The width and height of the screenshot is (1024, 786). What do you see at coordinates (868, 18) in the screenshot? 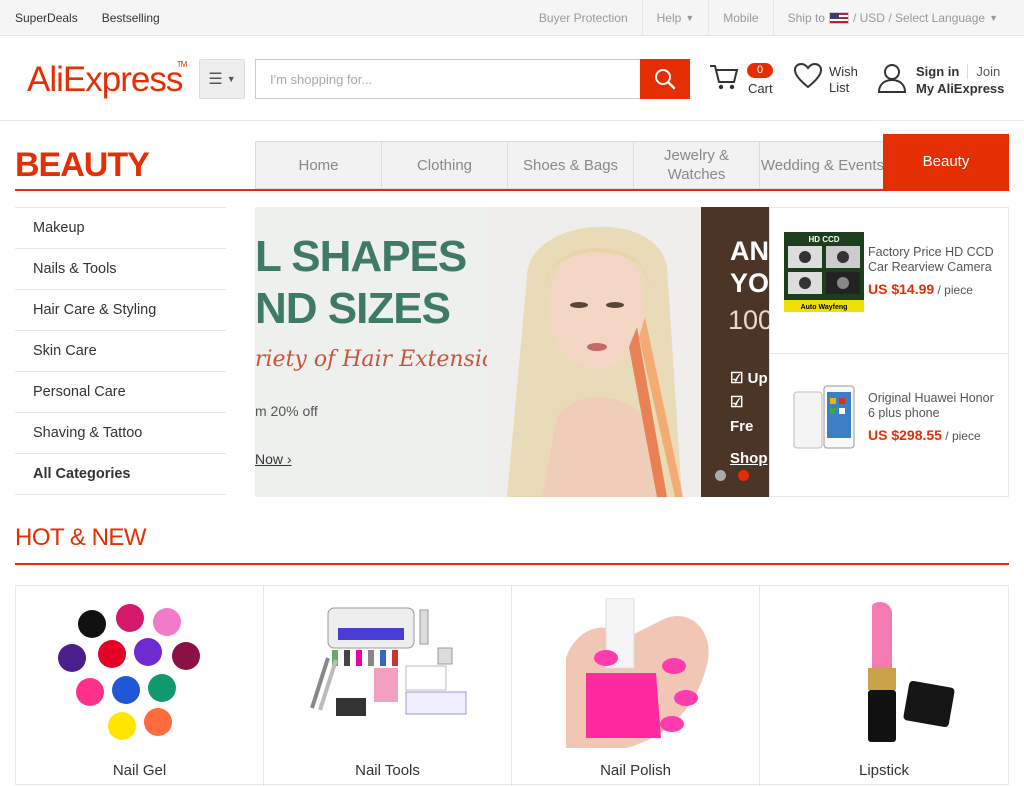
I see `currency-label: / USD` at bounding box center [868, 18].